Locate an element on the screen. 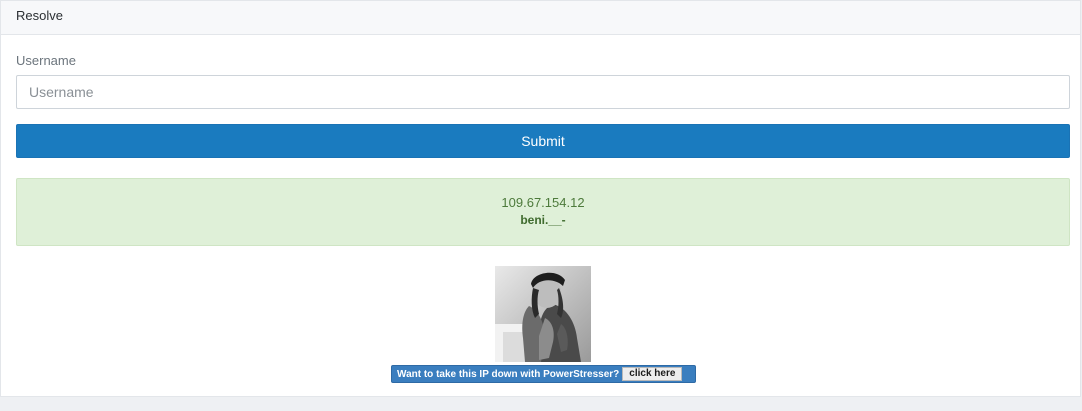 The height and width of the screenshot is (411, 1082). result-ip: 109.67.154.12 is located at coordinates (543, 202).